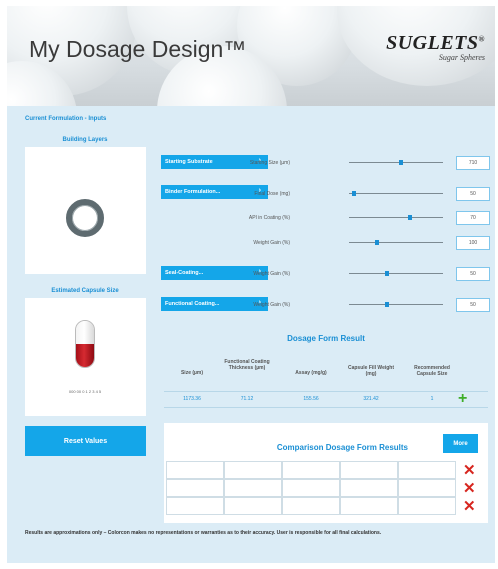 The image size is (498, 569). What do you see at coordinates (371, 371) in the screenshot?
I see `result-header-fill-weight: Capsule Fill Weight (mg)` at bounding box center [371, 371].